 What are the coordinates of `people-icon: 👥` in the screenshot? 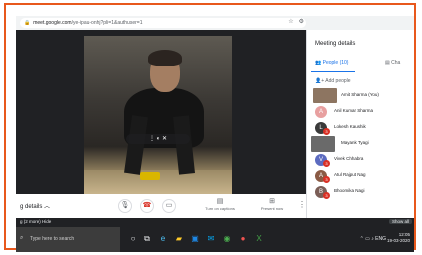 It's located at (319, 63).